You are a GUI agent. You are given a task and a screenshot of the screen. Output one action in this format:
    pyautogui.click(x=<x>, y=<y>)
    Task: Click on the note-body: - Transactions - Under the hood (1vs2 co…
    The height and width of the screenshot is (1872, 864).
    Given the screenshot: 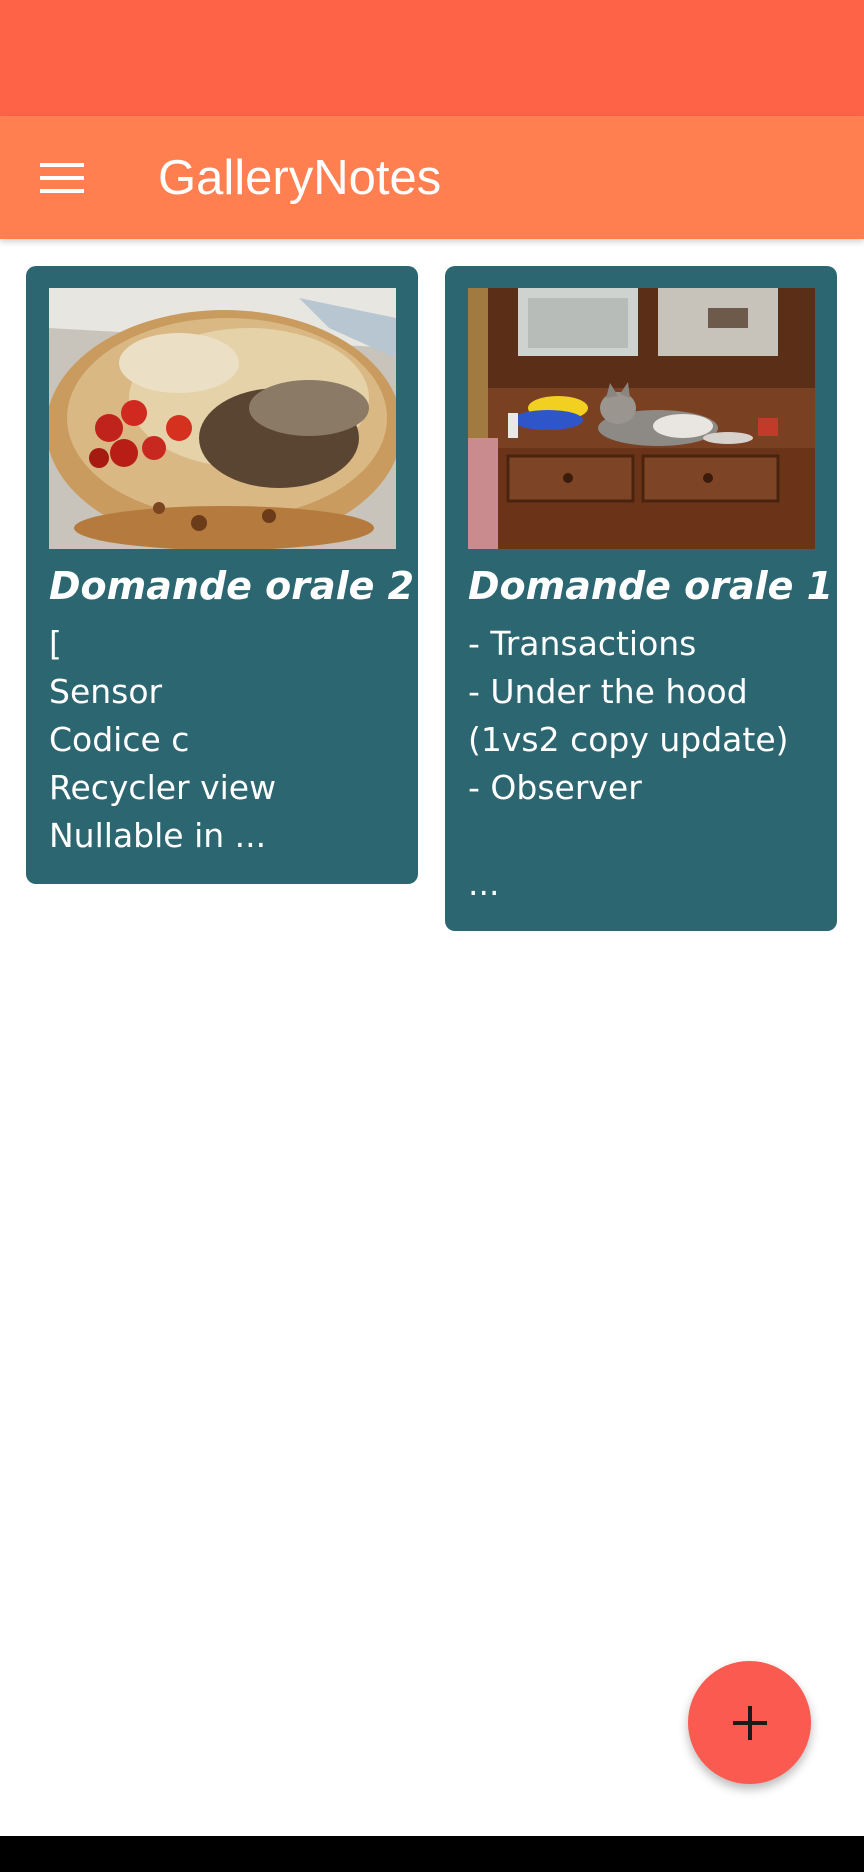 What is the action you would take?
    pyautogui.click(x=628, y=763)
    